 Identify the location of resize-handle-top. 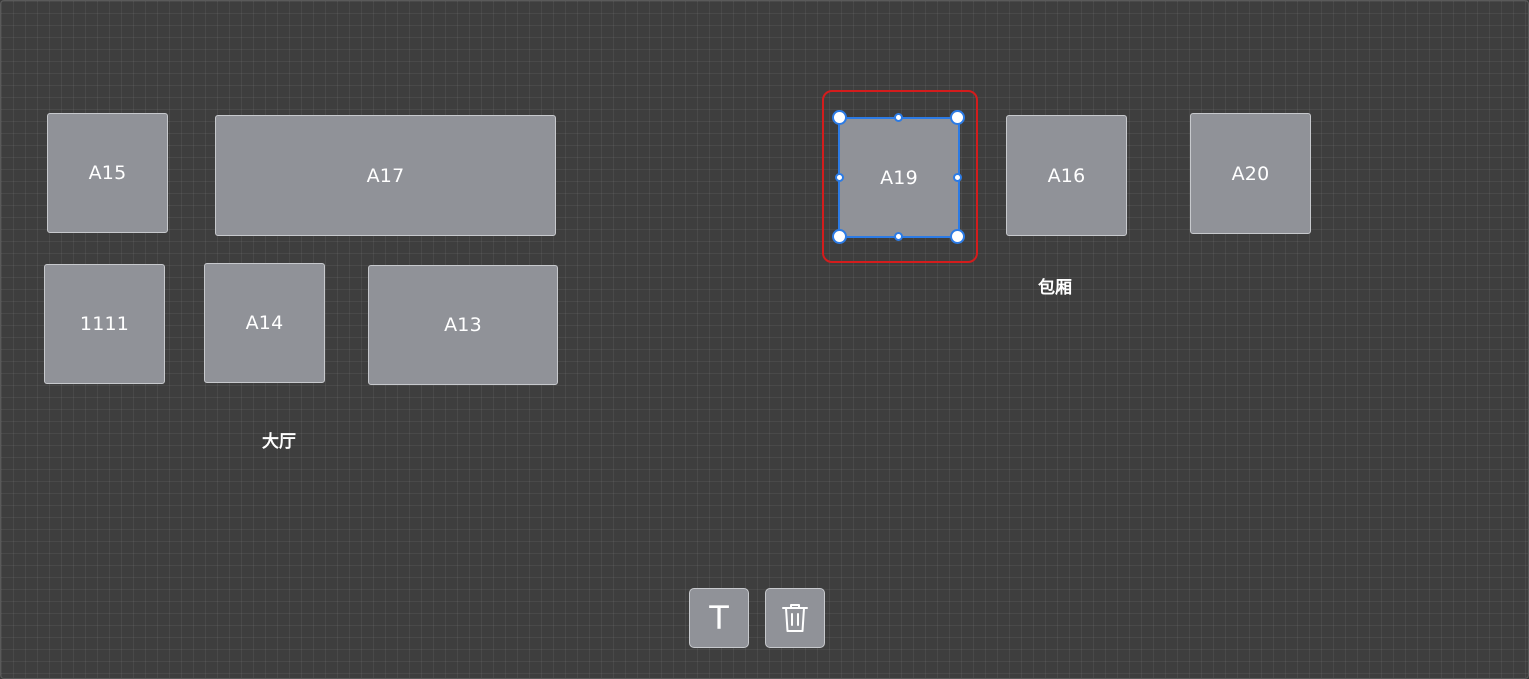
(898, 117).